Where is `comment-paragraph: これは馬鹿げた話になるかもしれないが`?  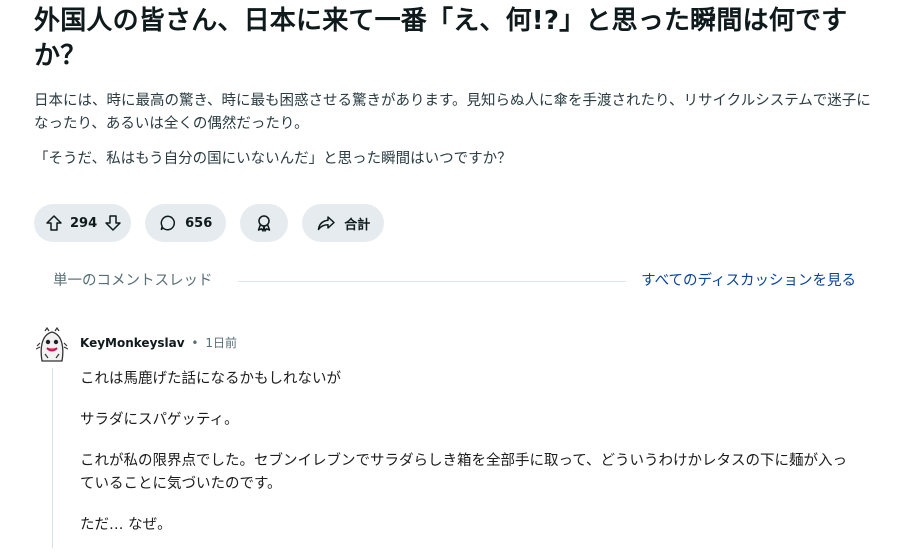
comment-paragraph: これは馬鹿げた話になるかもしれないが is located at coordinates (210, 379).